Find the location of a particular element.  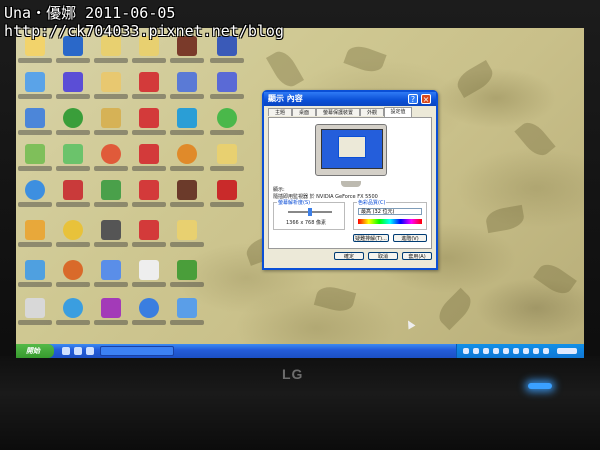

display-label: 顯示: is located at coordinates (279, 190).